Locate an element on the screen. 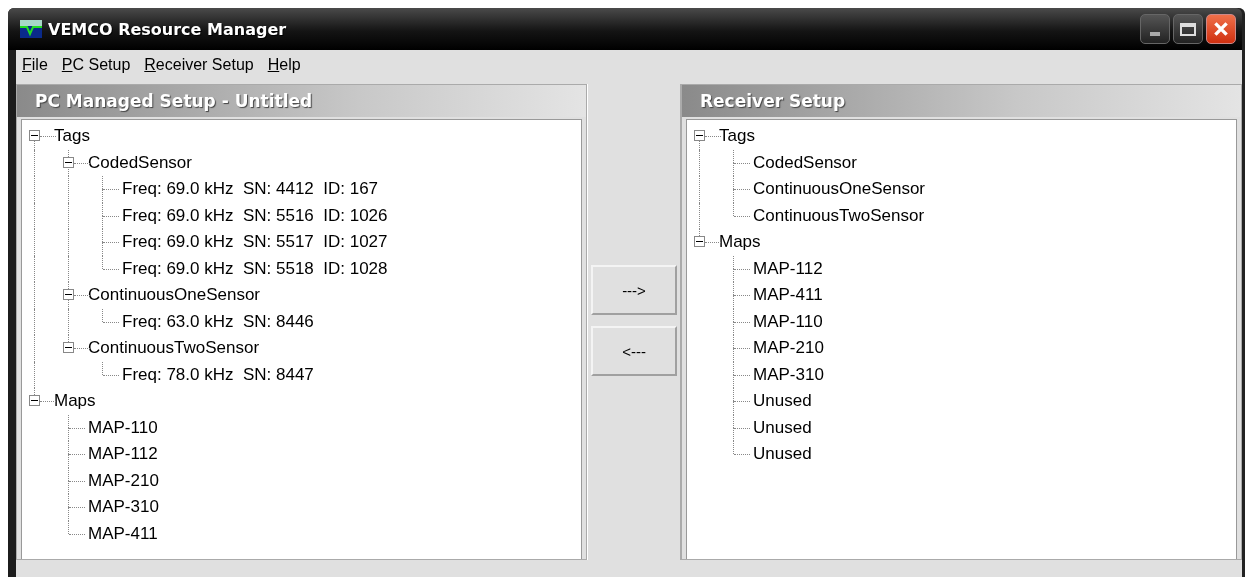 The image size is (1250, 577). tree-item: Freq: 69.0 kHz SN: 4412 ID: 167 is located at coordinates (250, 189).